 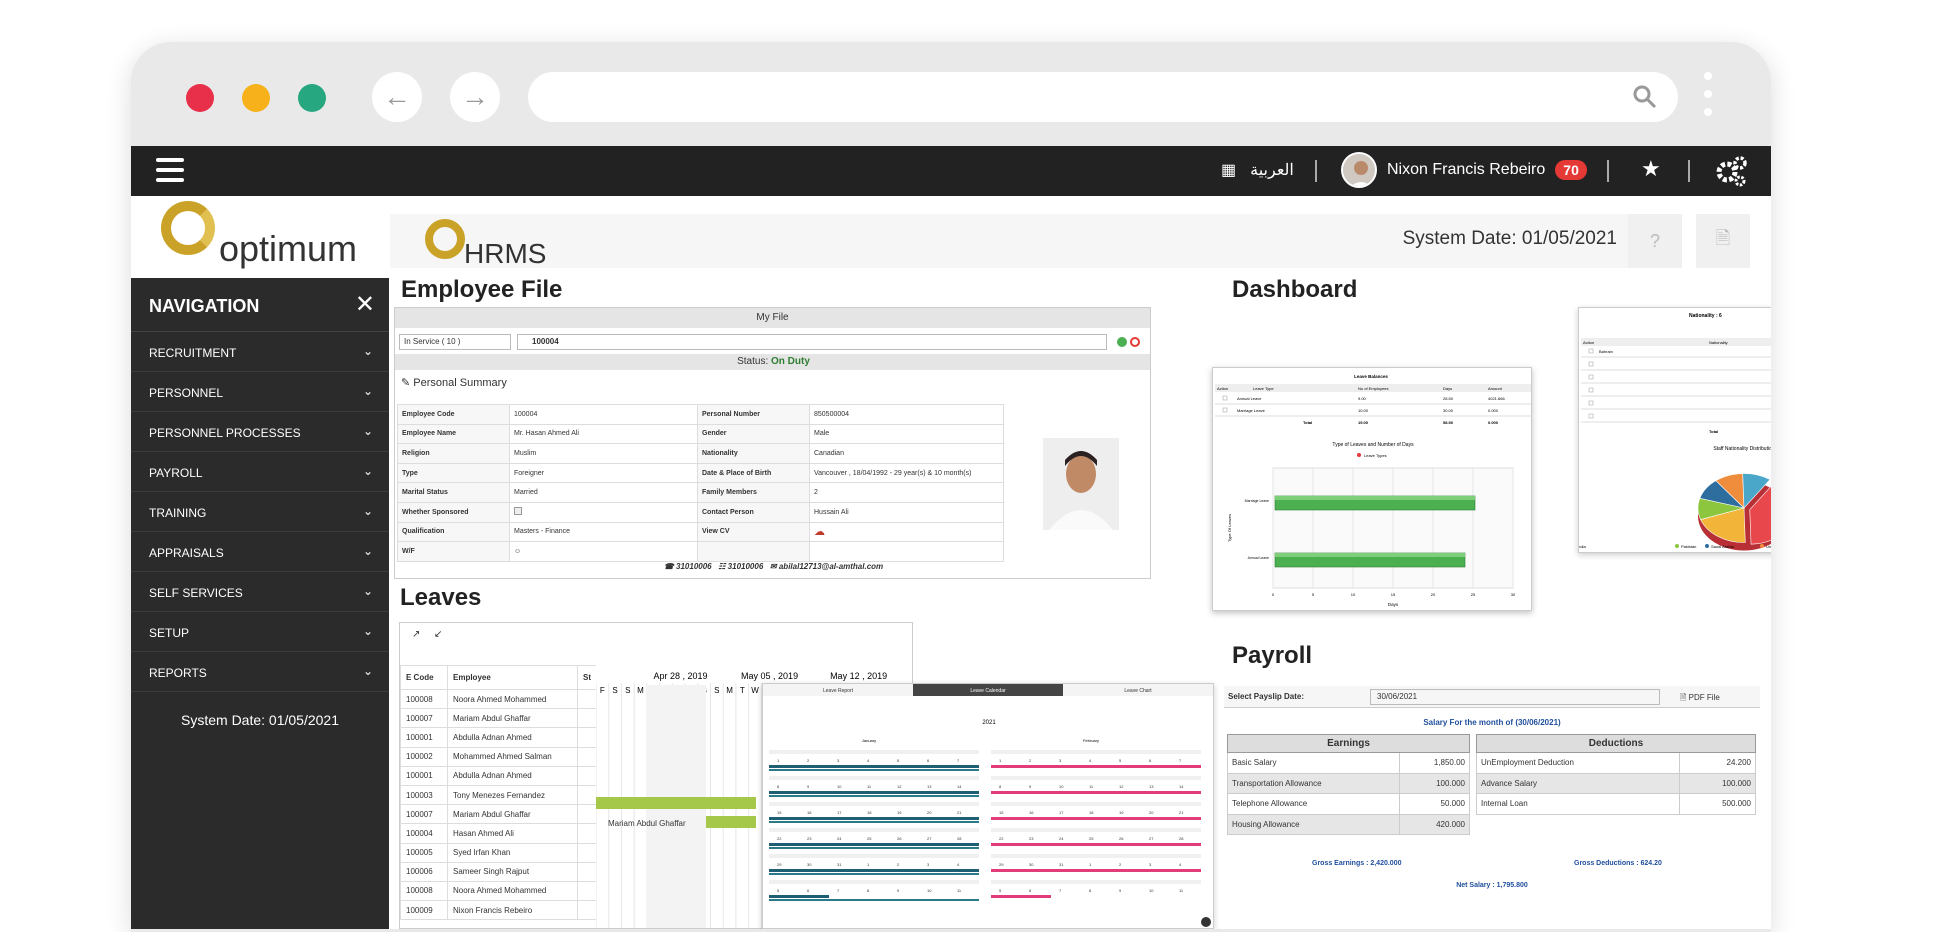 I want to click on expand-icon: ↗, so click(x=416, y=634).